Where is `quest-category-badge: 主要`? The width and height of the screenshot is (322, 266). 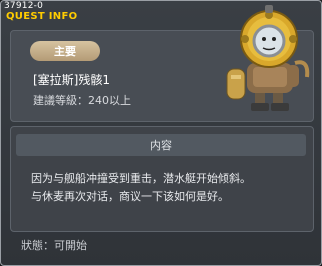 quest-category-badge: 主要 is located at coordinates (65, 51).